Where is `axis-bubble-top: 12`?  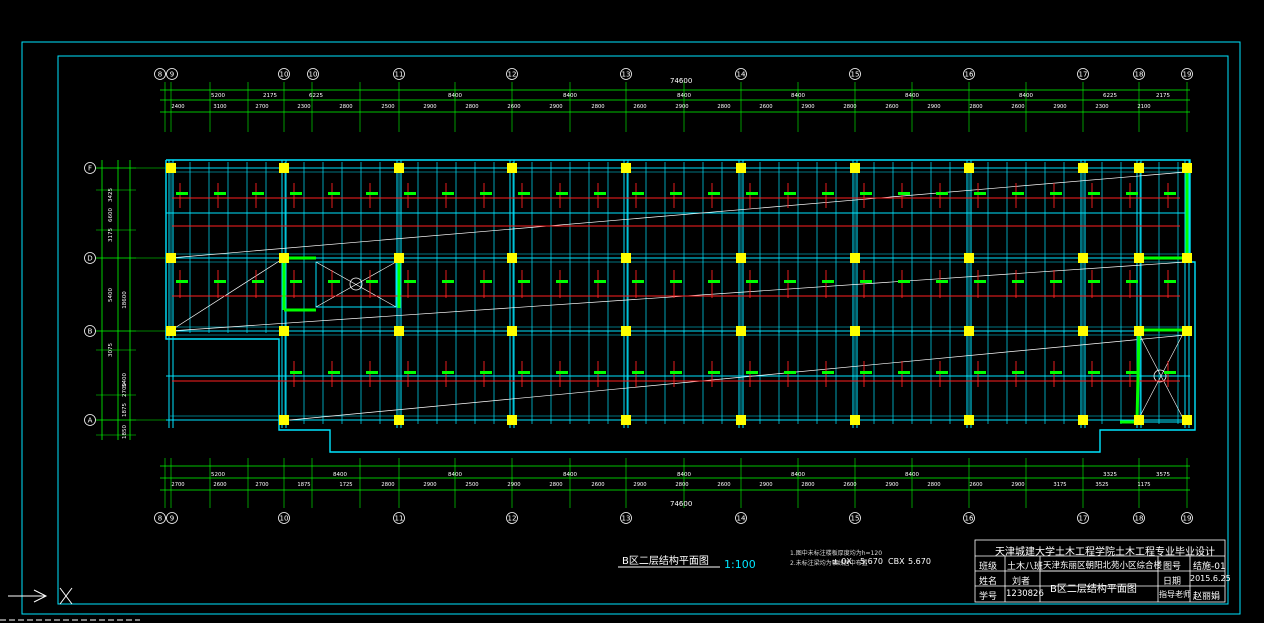 axis-bubble-top: 12 is located at coordinates (512, 74).